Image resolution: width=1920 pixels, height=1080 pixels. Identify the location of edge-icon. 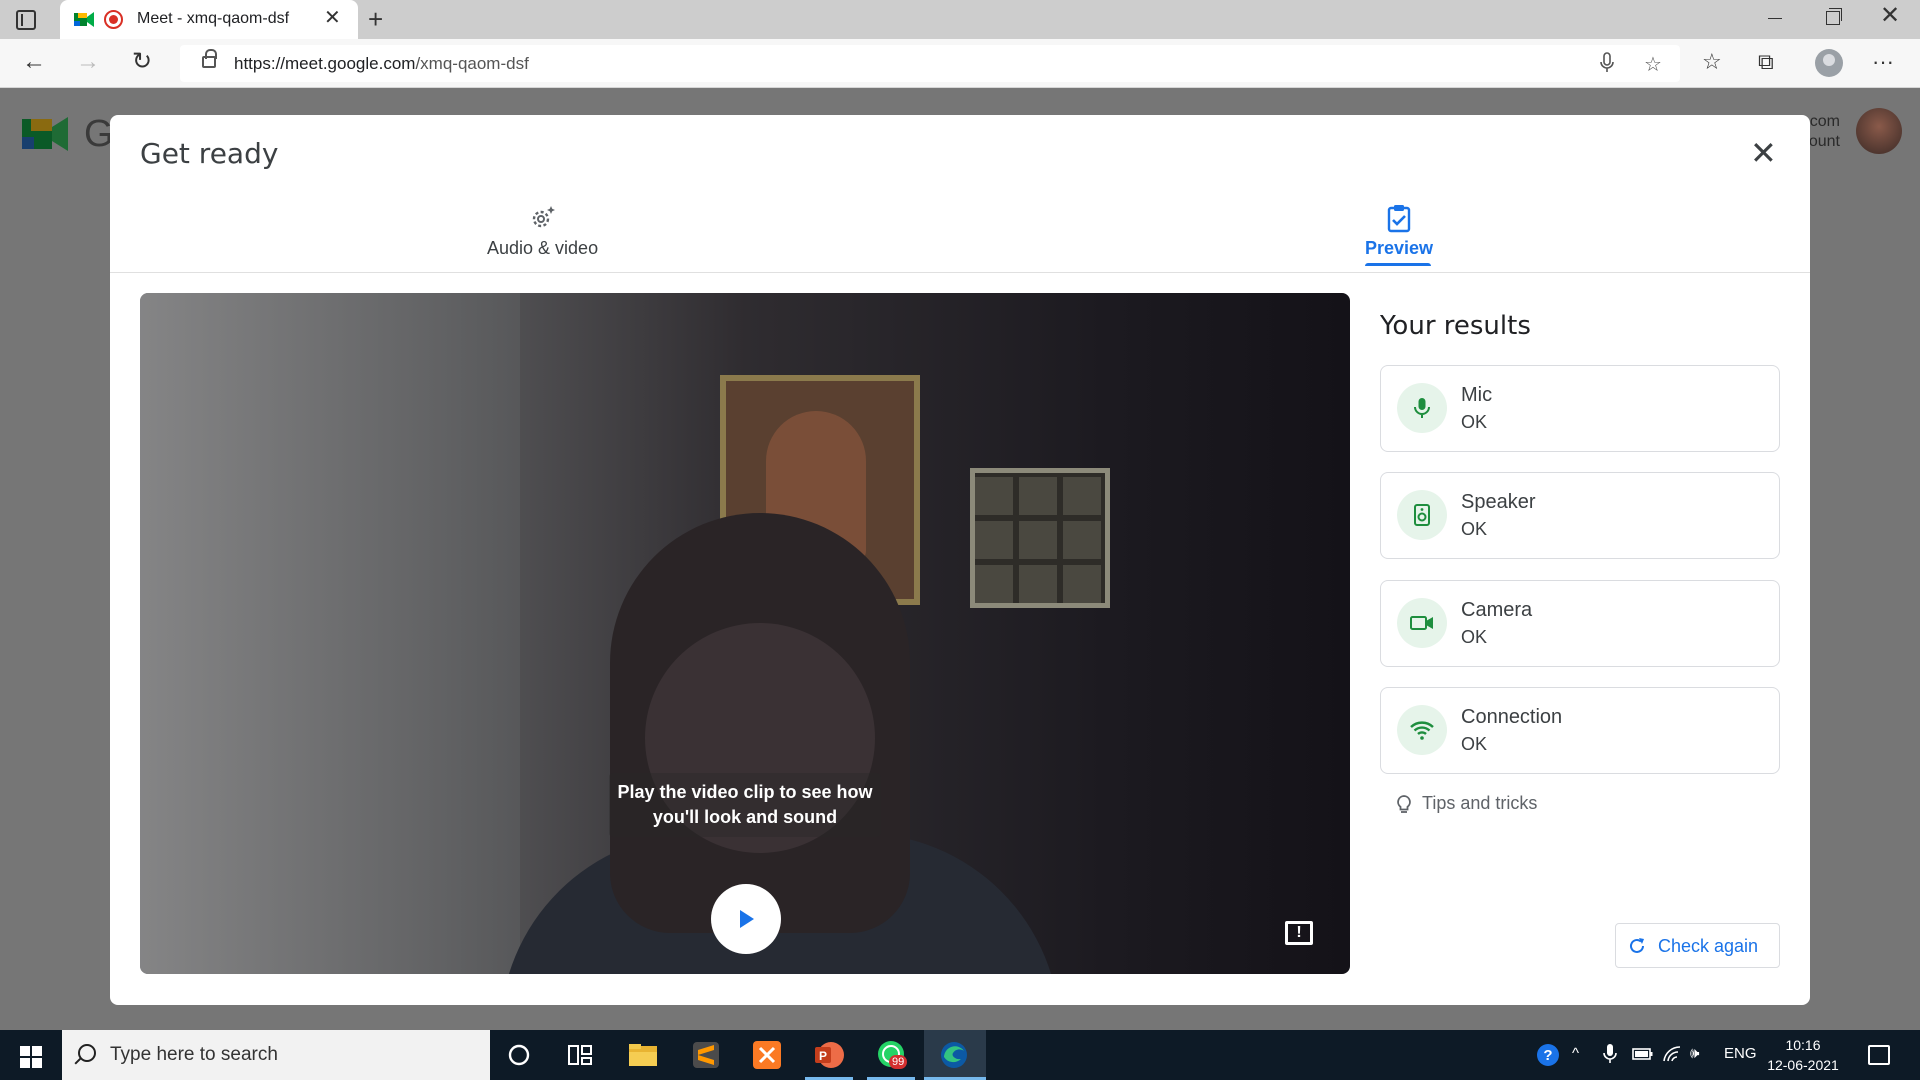
(954, 1055).